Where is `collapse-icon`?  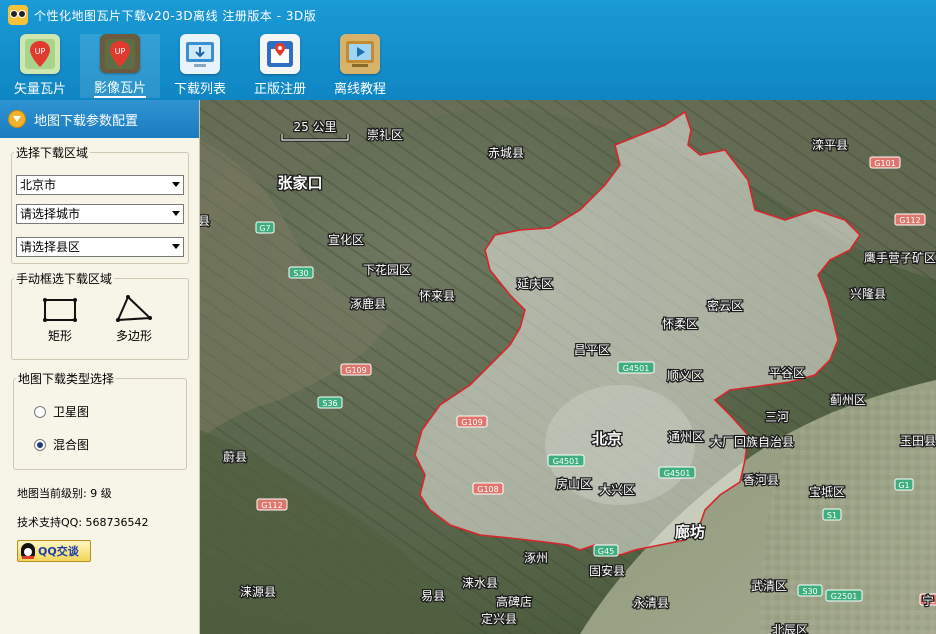 collapse-icon is located at coordinates (17, 119).